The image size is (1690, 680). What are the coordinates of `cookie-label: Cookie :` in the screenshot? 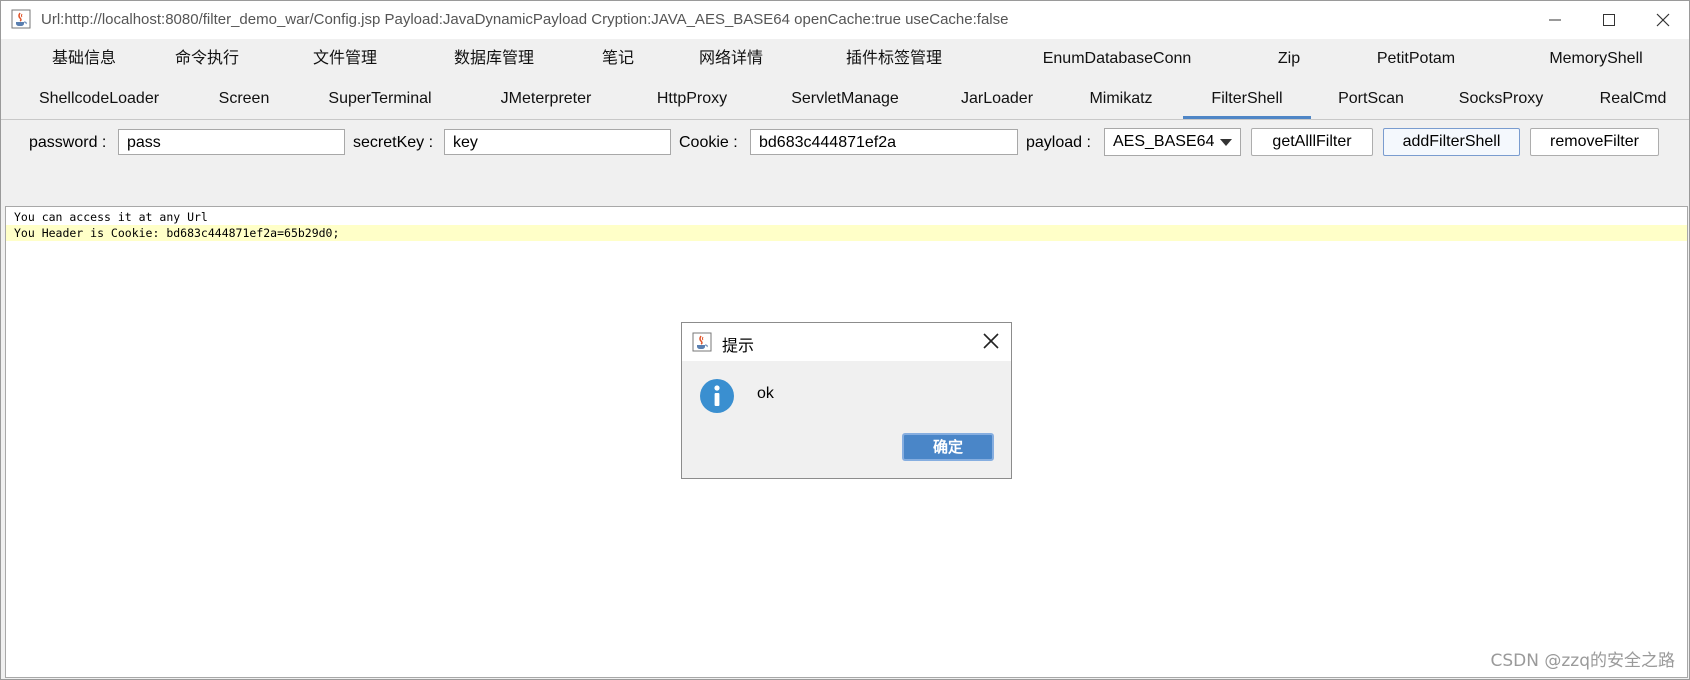 It's located at (708, 142).